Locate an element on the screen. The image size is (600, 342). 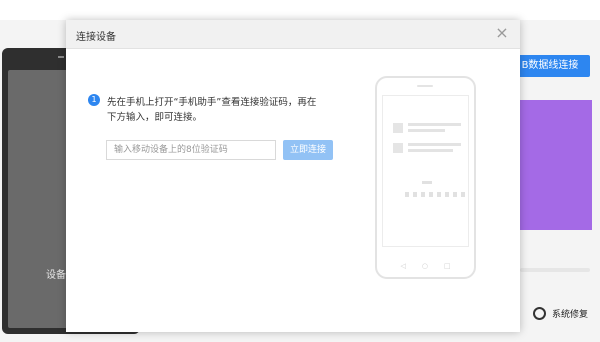
phone-nav-bar: ◁ ○ □ is located at coordinates (425, 266).